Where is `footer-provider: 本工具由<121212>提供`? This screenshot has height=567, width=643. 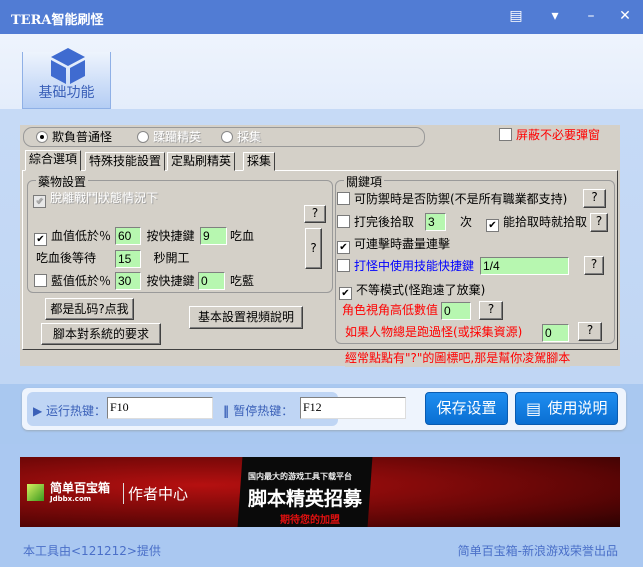
footer-provider: 本工具由<121212>提供 is located at coordinates (92, 551).